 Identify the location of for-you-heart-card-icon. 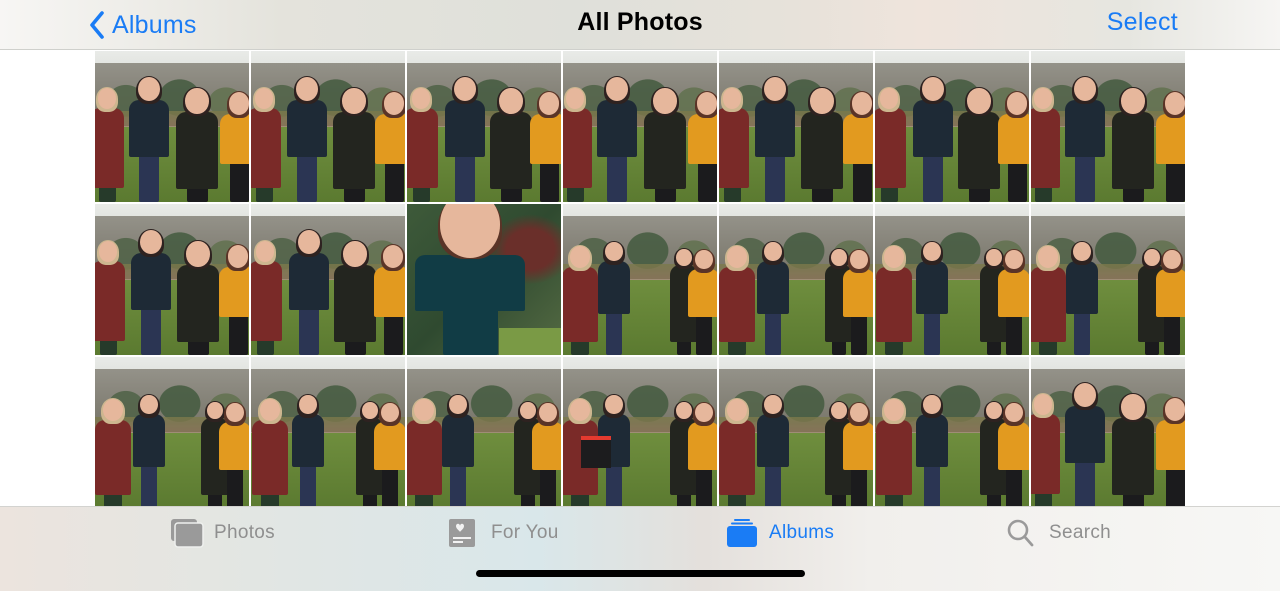
(462, 533).